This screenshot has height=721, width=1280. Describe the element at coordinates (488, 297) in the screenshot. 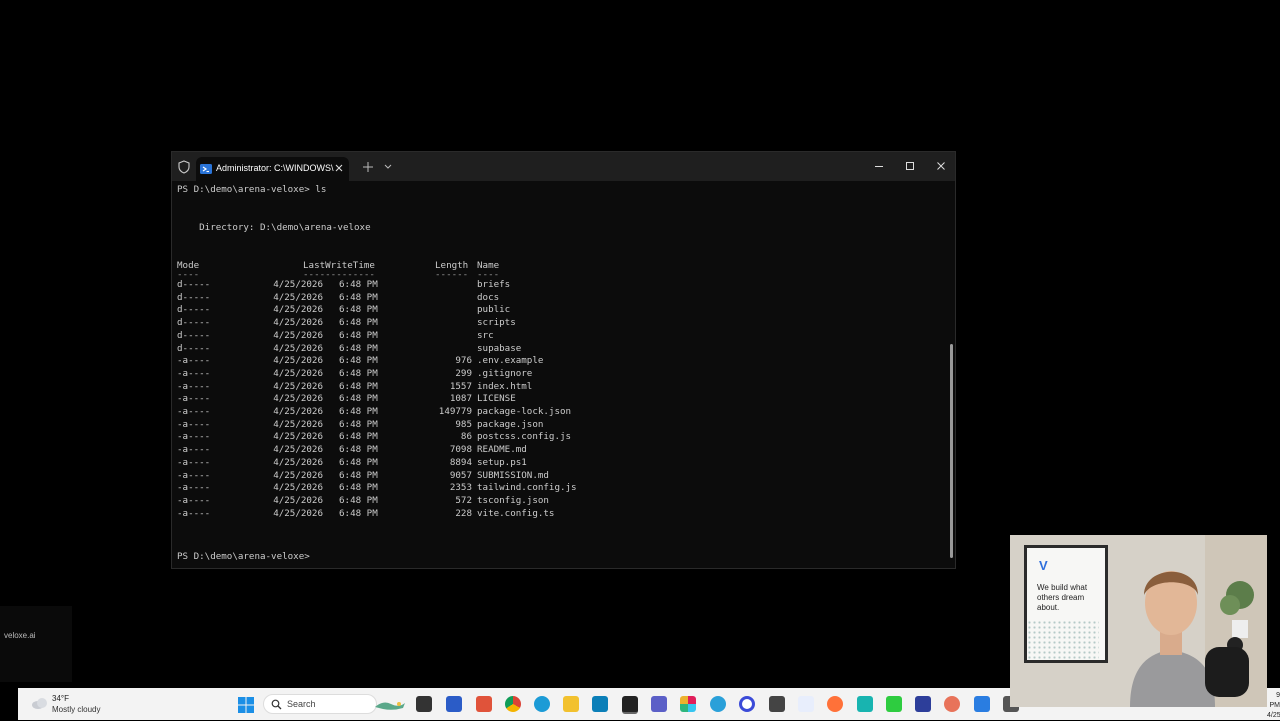

I see `entry-name: docs` at that location.